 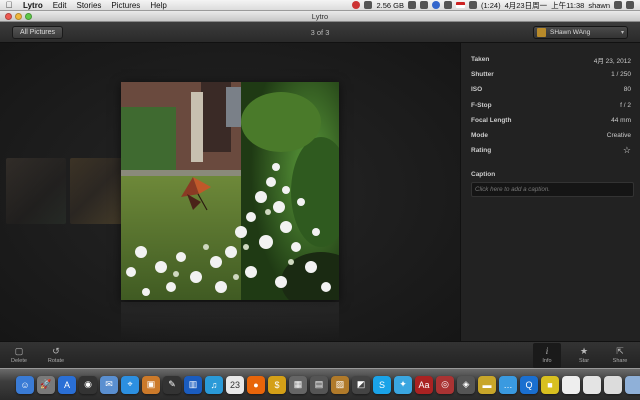 What do you see at coordinates (622, 32) in the screenshot?
I see `chevron-down-icon: ▾` at bounding box center [622, 32].